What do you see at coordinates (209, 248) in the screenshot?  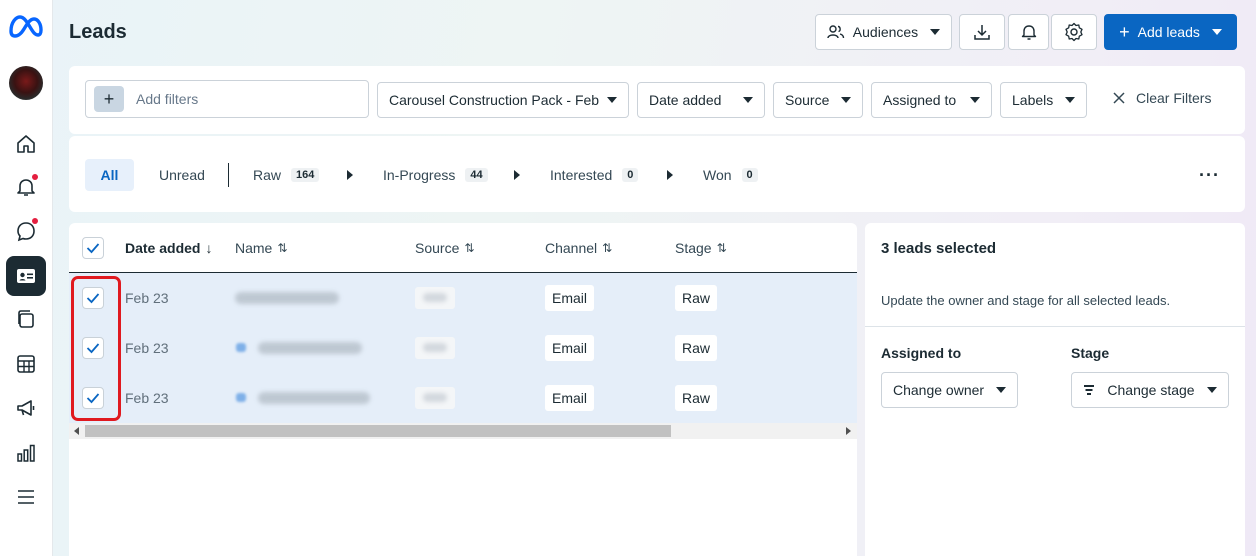 I see `sort-down-arrow-icon: ↓` at bounding box center [209, 248].